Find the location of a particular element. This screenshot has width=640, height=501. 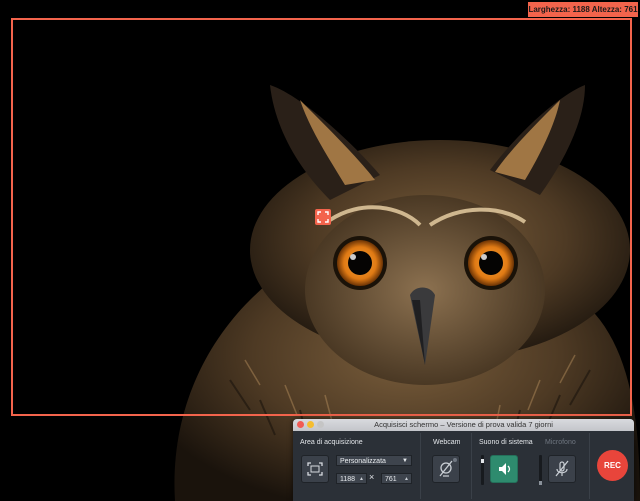

times-symbol: × is located at coordinates (372, 477).